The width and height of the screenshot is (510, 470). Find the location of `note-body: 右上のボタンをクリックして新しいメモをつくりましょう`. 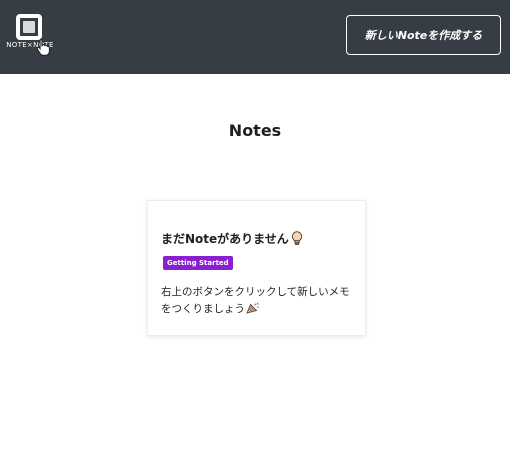

note-body: 右上のボタンをクリックして新しいメモをつくりましょう is located at coordinates (258, 301).